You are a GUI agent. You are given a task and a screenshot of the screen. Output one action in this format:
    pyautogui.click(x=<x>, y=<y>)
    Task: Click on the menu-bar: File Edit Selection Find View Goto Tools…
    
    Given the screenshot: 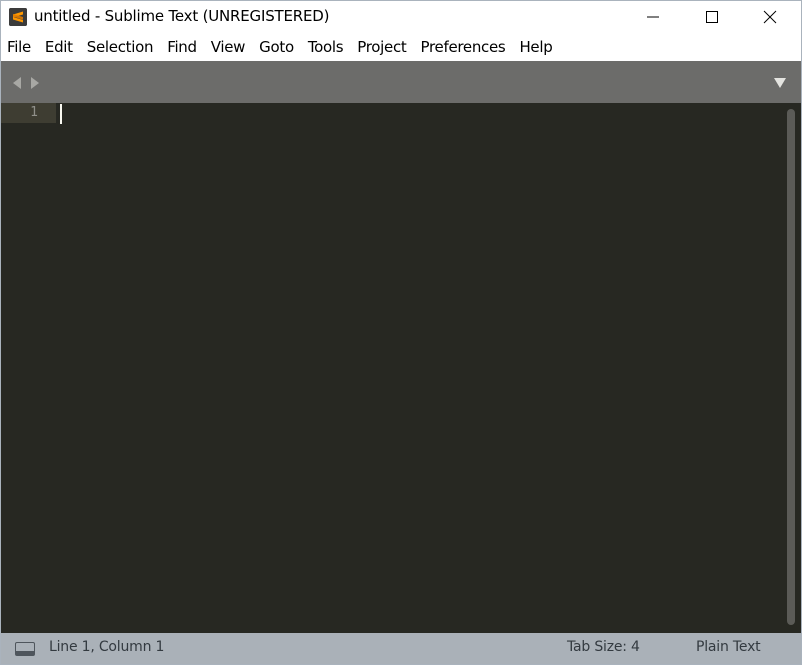 What is the action you would take?
    pyautogui.click(x=401, y=47)
    